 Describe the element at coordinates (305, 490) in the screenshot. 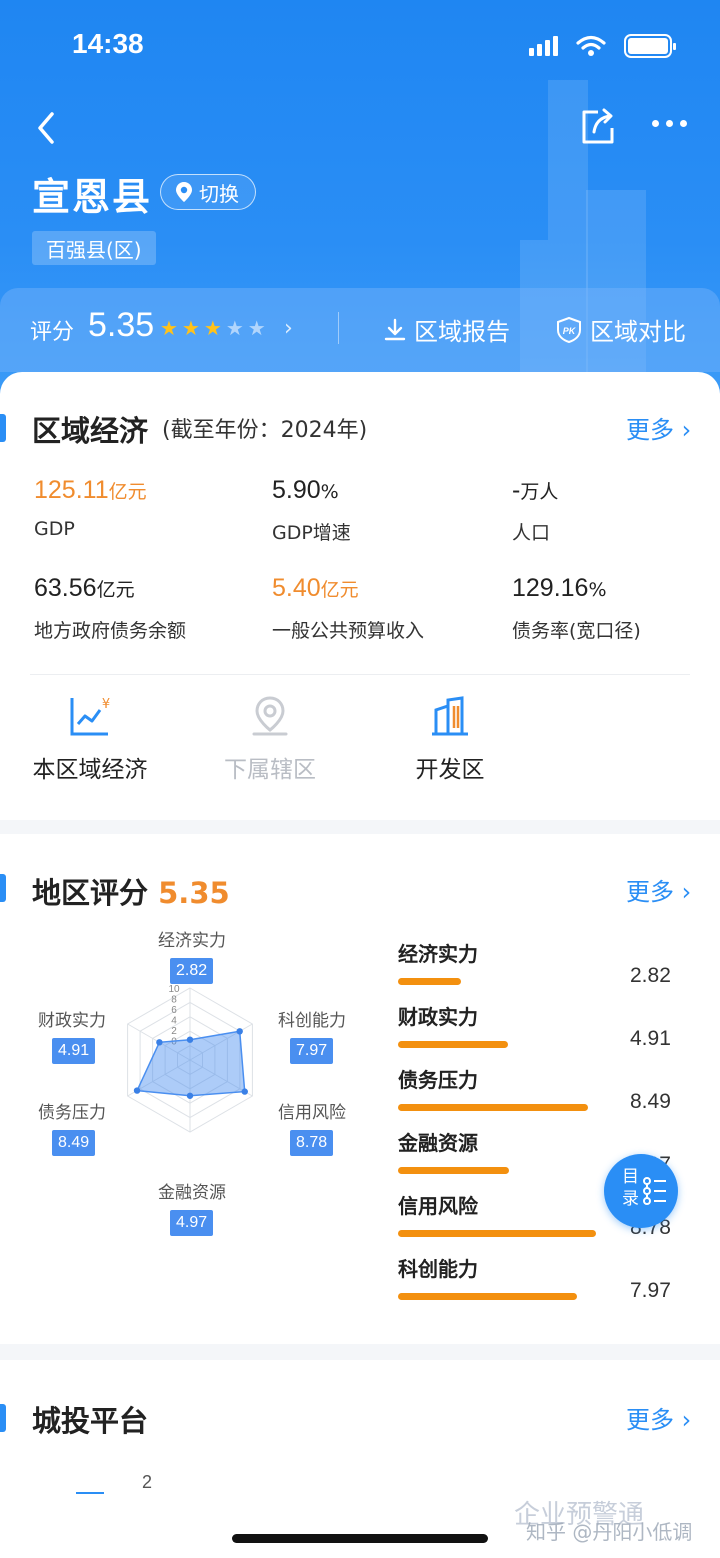

I see `metric-value: 5.90%` at that location.